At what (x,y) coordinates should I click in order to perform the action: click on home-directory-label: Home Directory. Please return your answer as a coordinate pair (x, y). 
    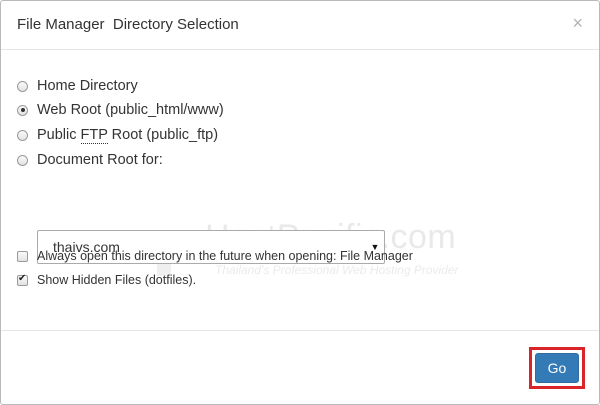
    Looking at the image, I should click on (87, 86).